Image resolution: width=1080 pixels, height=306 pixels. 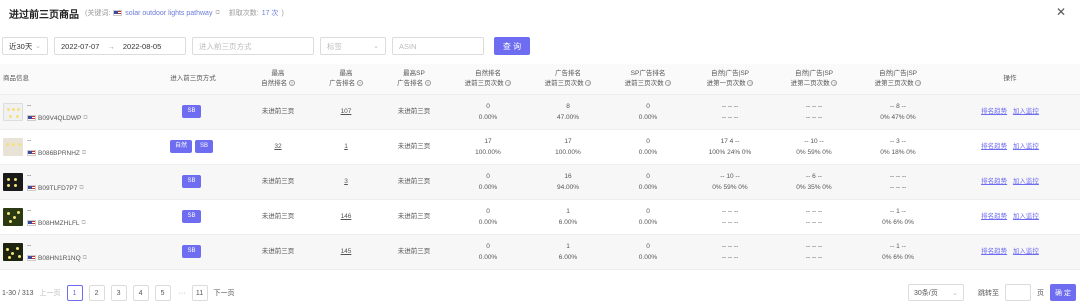 What do you see at coordinates (120, 46) in the screenshot?
I see `date-range-picker: 2022-07-07 → 2022-08-05` at bounding box center [120, 46].